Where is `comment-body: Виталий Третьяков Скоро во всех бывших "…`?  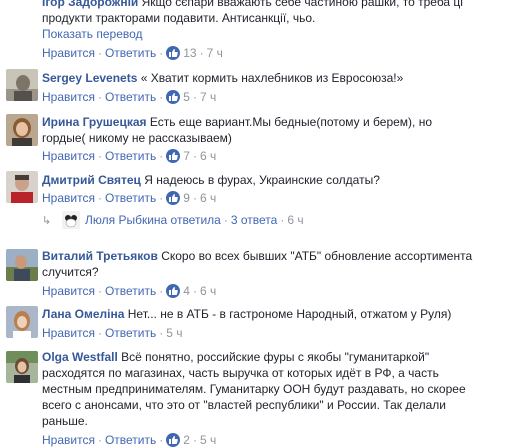
comment-body: Виталий Третьяков Скоро во всех бывших "… is located at coordinates (262, 264).